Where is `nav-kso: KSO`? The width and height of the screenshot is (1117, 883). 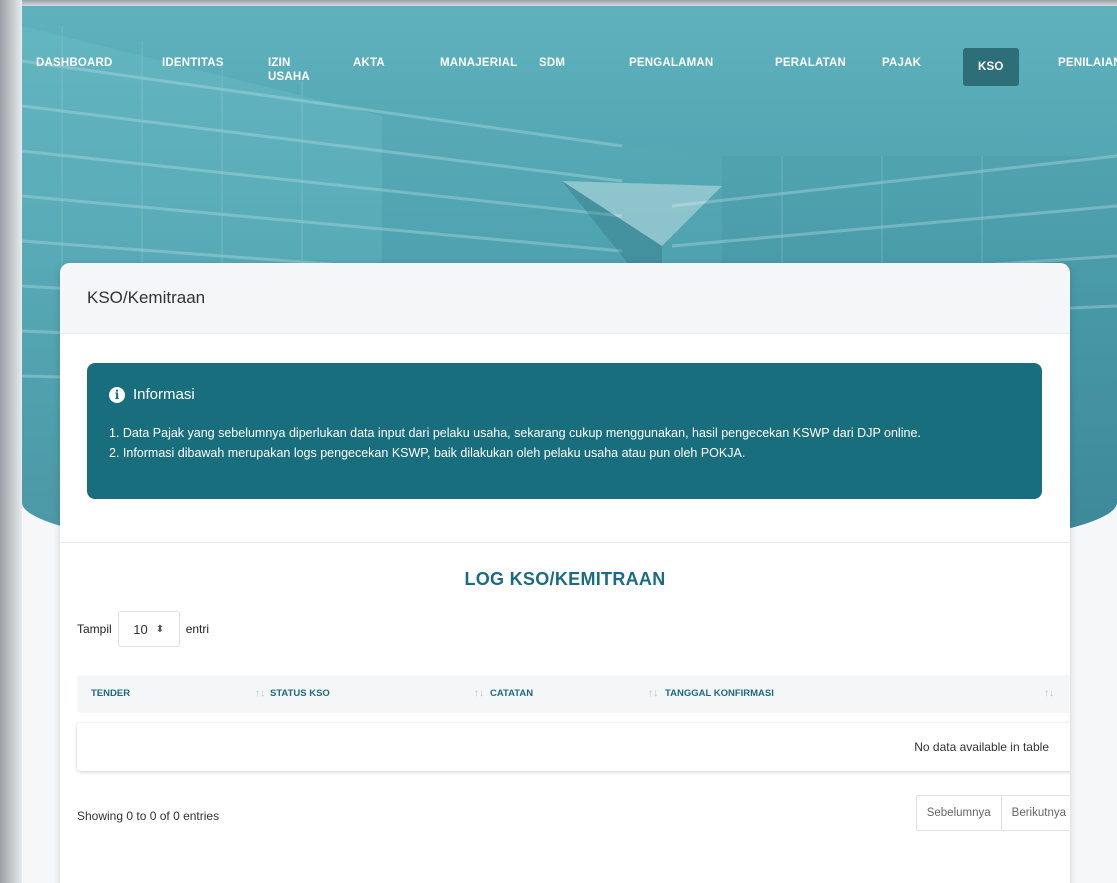
nav-kso: KSO is located at coordinates (991, 67).